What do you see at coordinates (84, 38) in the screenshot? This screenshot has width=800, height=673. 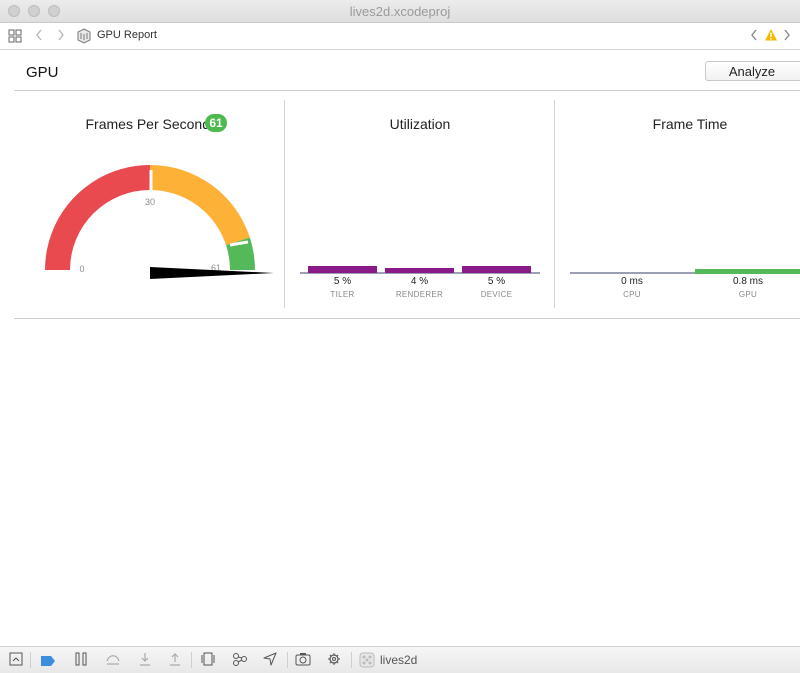 I see `gpu-report-icon` at bounding box center [84, 38].